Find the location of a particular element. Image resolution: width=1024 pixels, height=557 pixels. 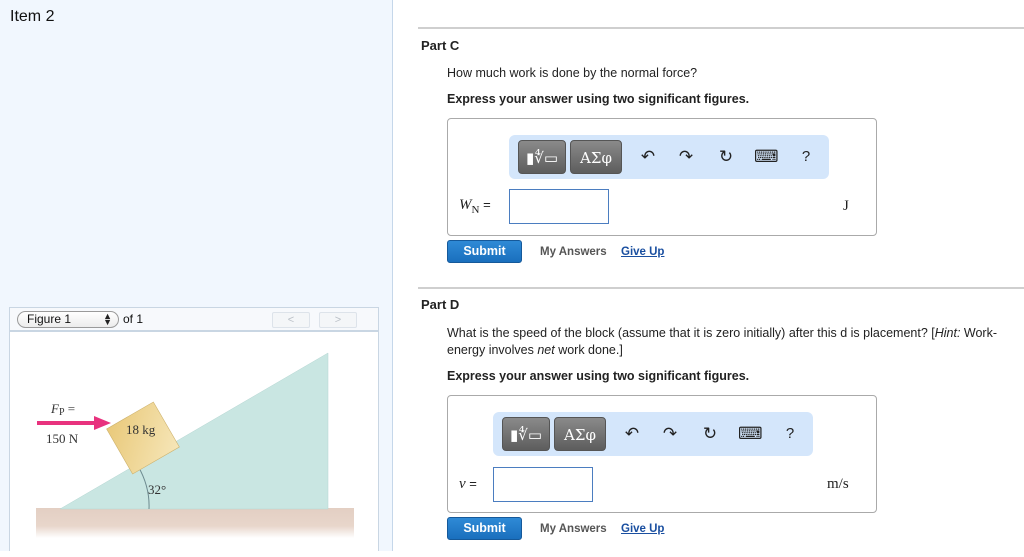

figure-image: 32° 18 kg FP = 150 N is located at coordinates (194, 441).